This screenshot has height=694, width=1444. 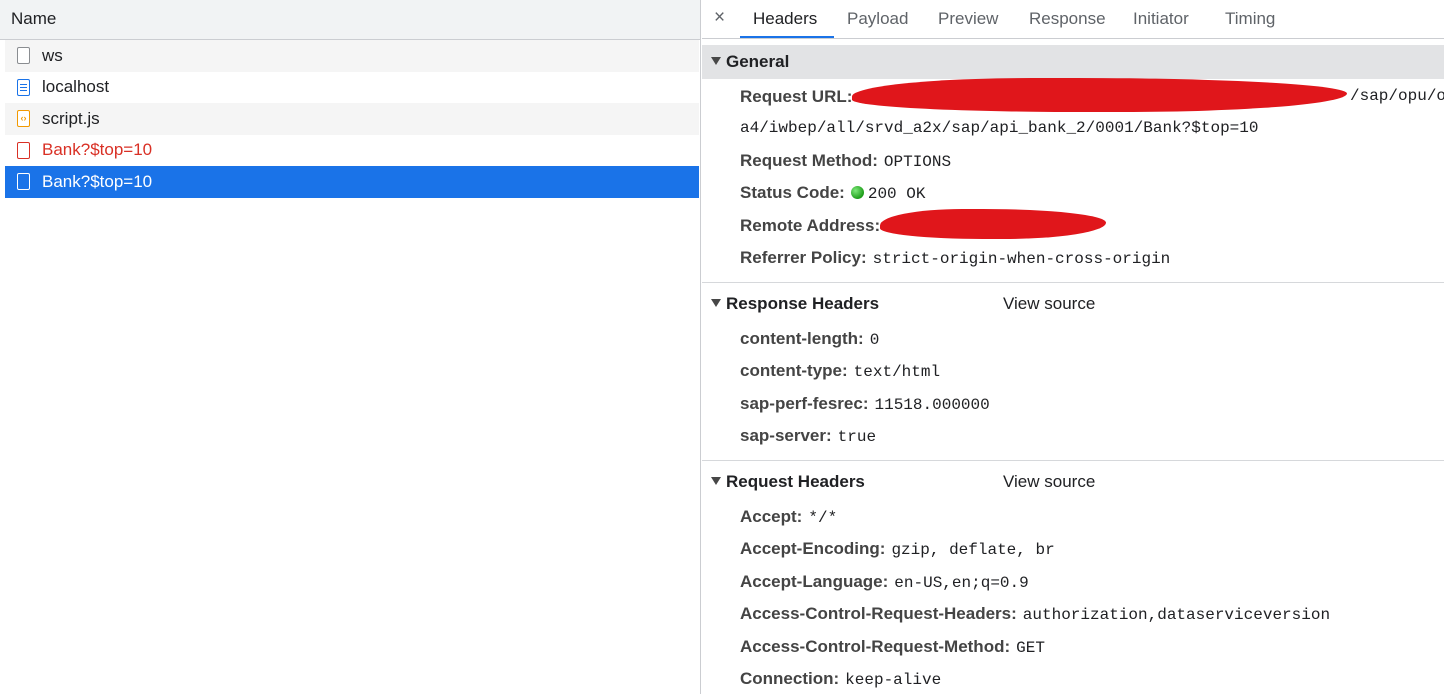 I want to click on header-value: */*, so click(x=823, y=518).